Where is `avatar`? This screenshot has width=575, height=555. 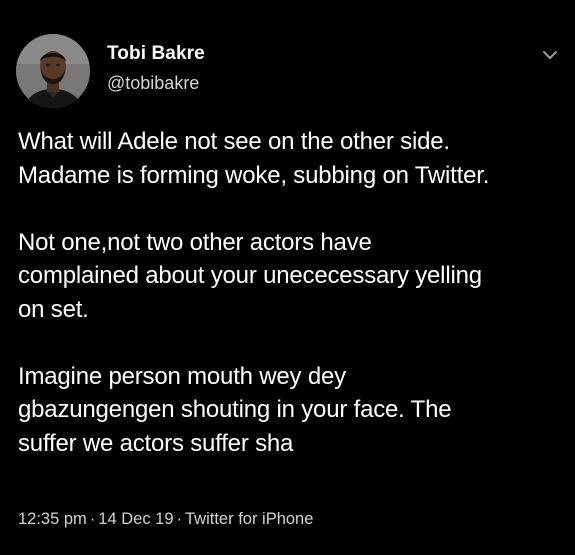 avatar is located at coordinates (53, 71).